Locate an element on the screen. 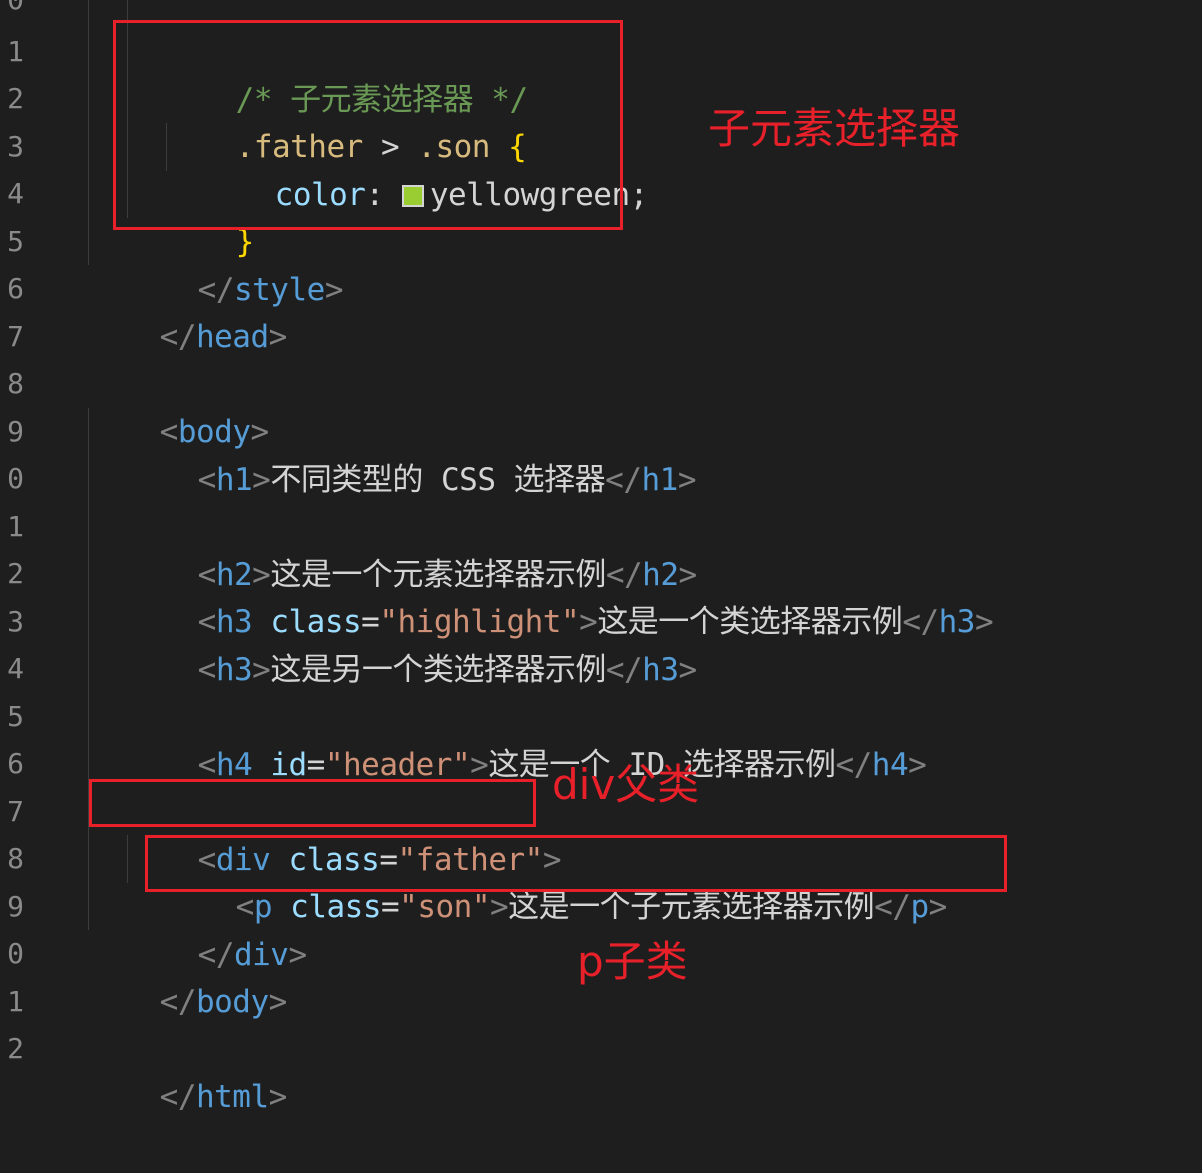 The height and width of the screenshot is (1173, 1202). code-line-html-close: </html> is located at coordinates (187, 1070).